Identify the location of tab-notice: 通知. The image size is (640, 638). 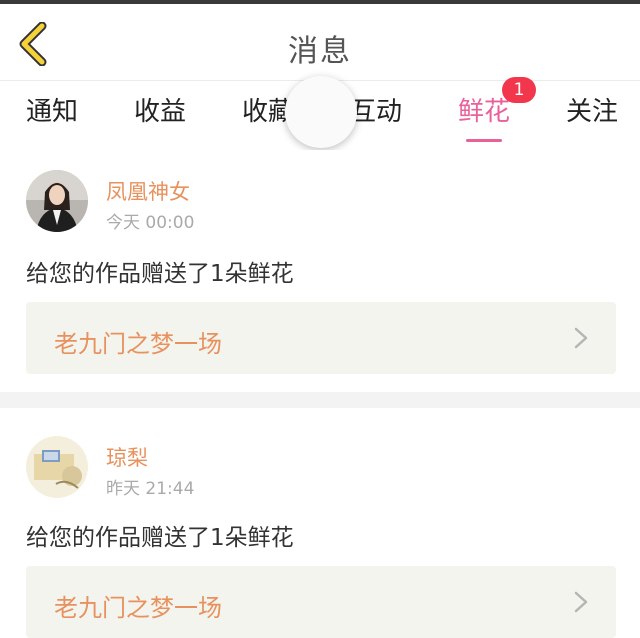
(52, 109).